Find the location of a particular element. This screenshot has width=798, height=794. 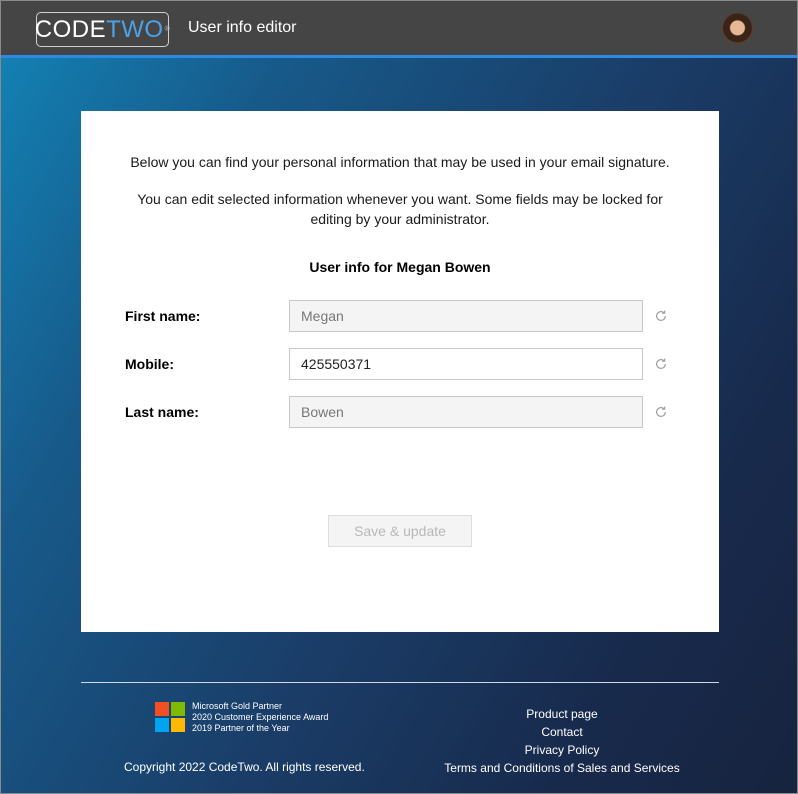

first-name-input: Megan is located at coordinates (466, 316).